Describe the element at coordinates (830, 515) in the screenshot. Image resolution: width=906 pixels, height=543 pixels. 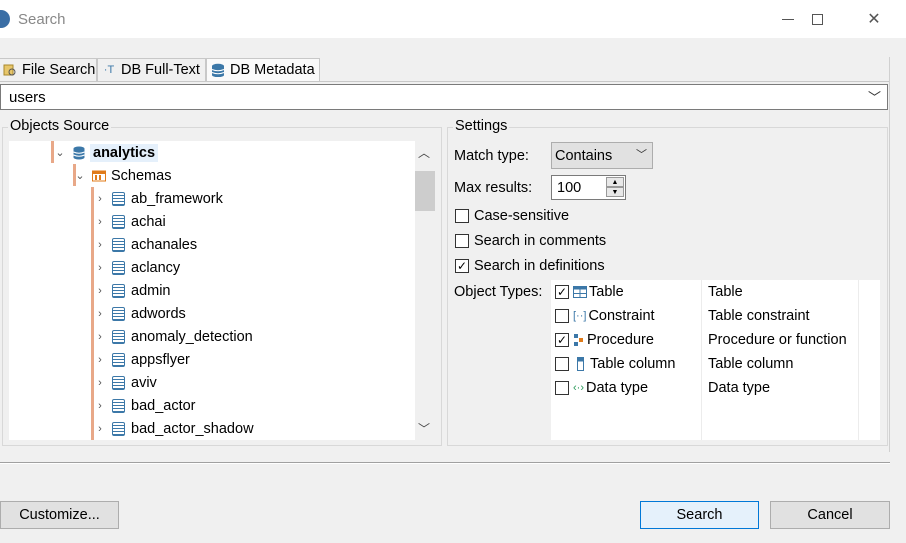
I see `cancel-button: Cancel` at that location.